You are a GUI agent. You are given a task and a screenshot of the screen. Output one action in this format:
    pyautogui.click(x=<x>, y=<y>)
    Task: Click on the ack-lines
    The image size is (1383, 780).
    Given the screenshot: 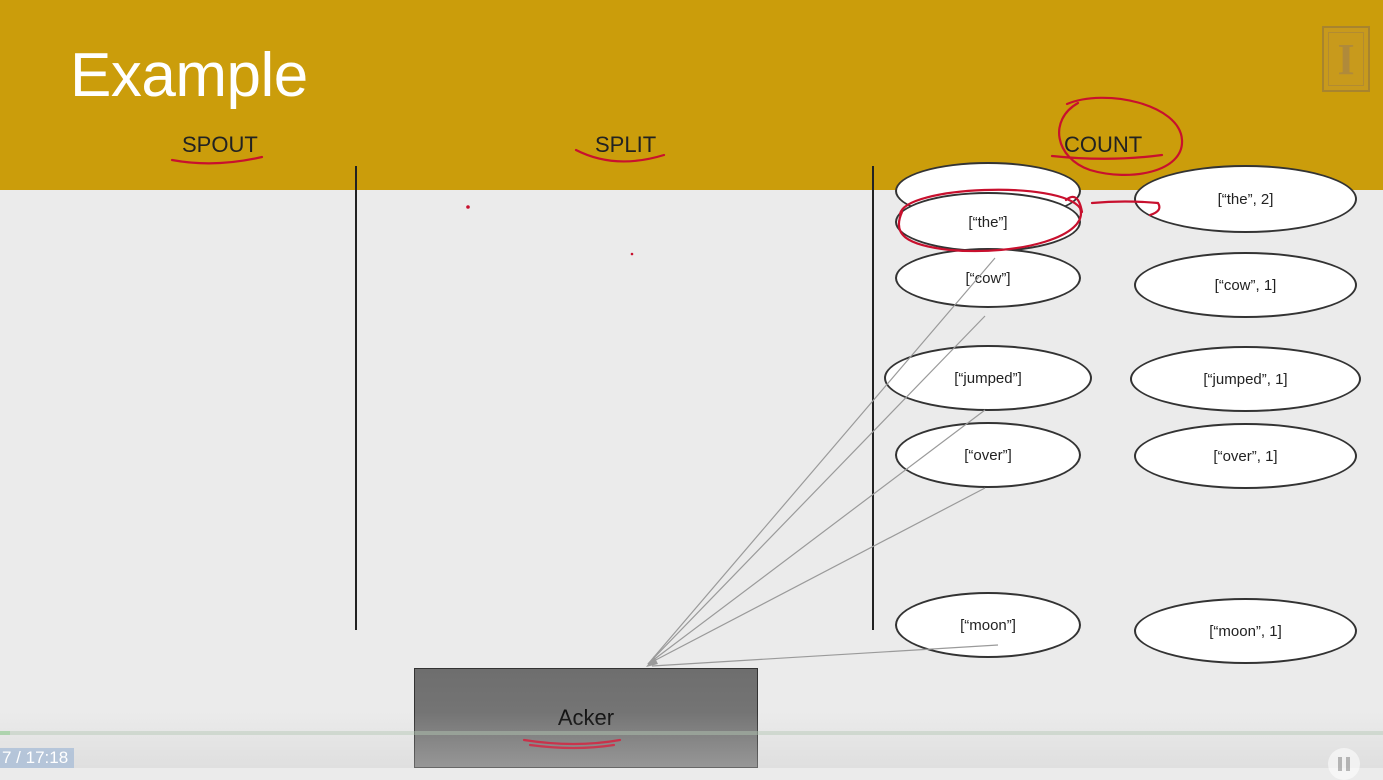 What is the action you would take?
    pyautogui.click(x=823, y=462)
    